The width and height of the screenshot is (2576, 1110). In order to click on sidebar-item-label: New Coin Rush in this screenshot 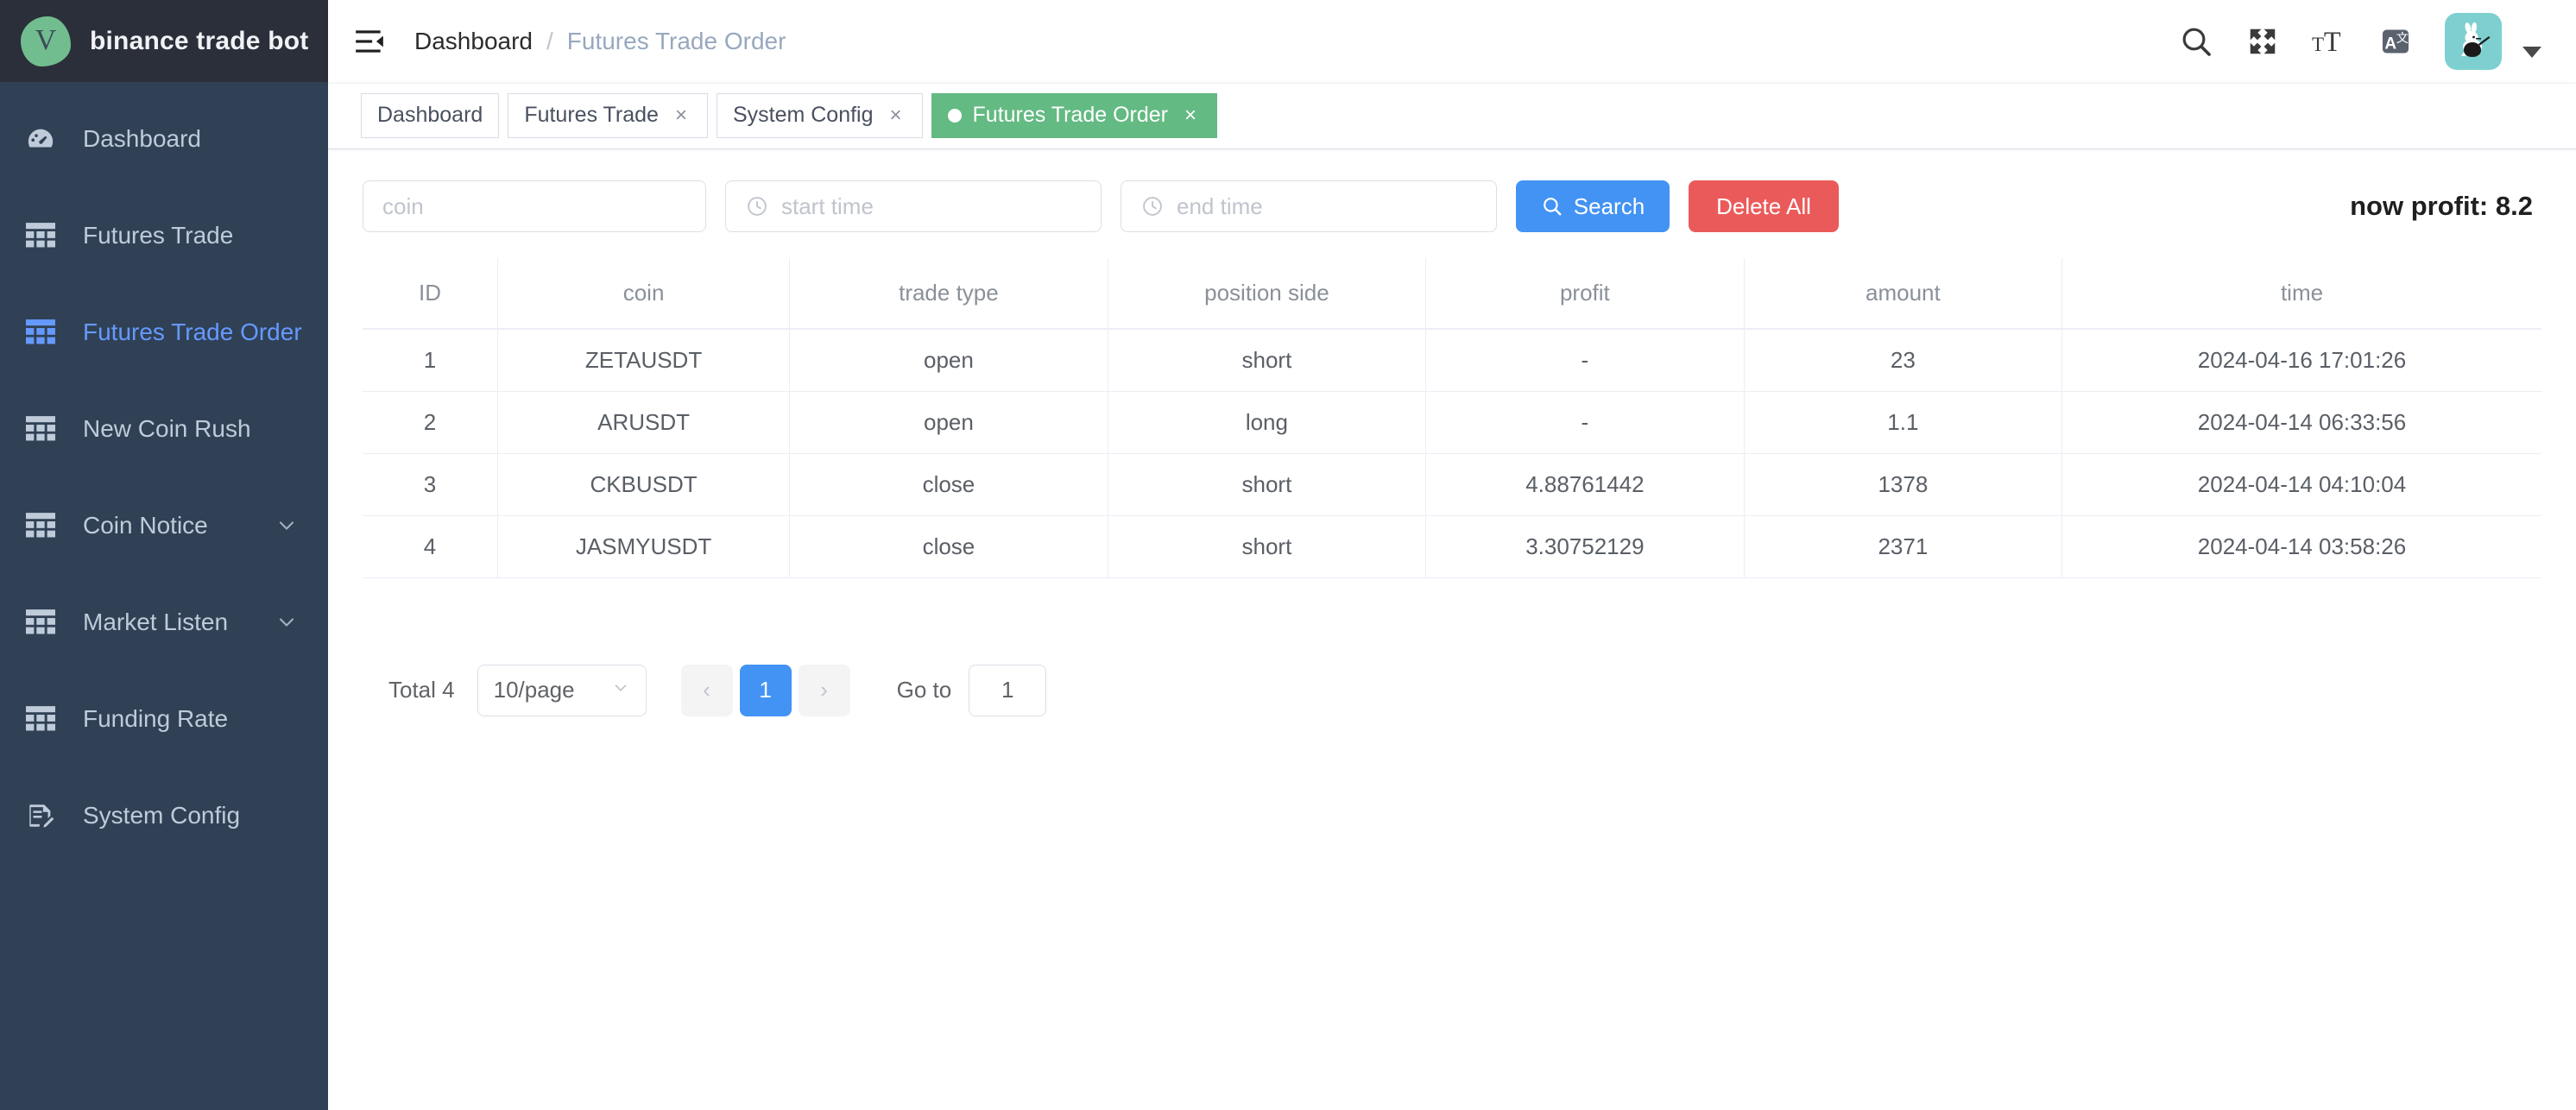, I will do `click(167, 428)`.